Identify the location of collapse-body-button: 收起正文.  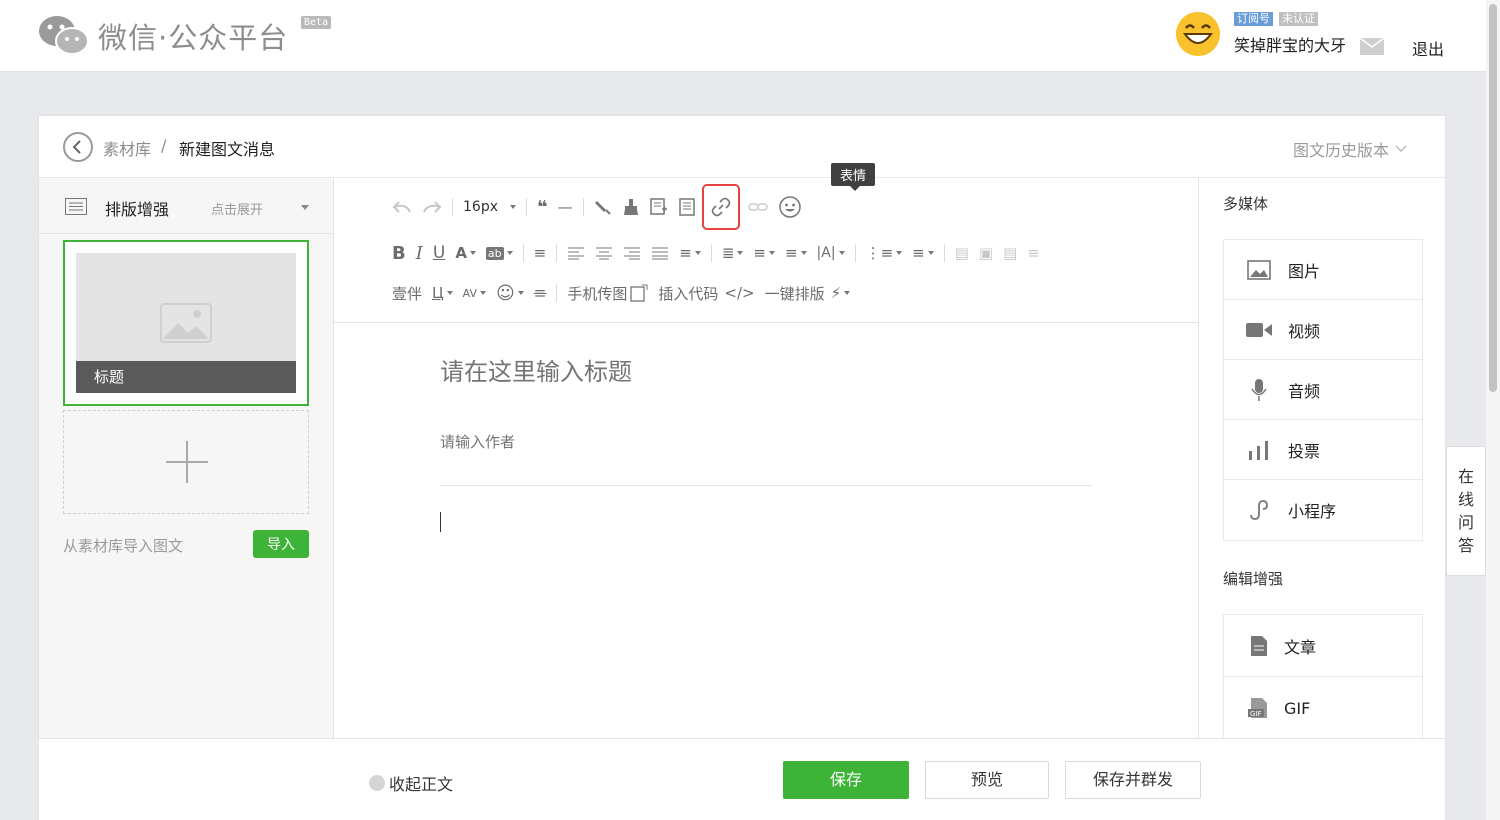
(411, 783).